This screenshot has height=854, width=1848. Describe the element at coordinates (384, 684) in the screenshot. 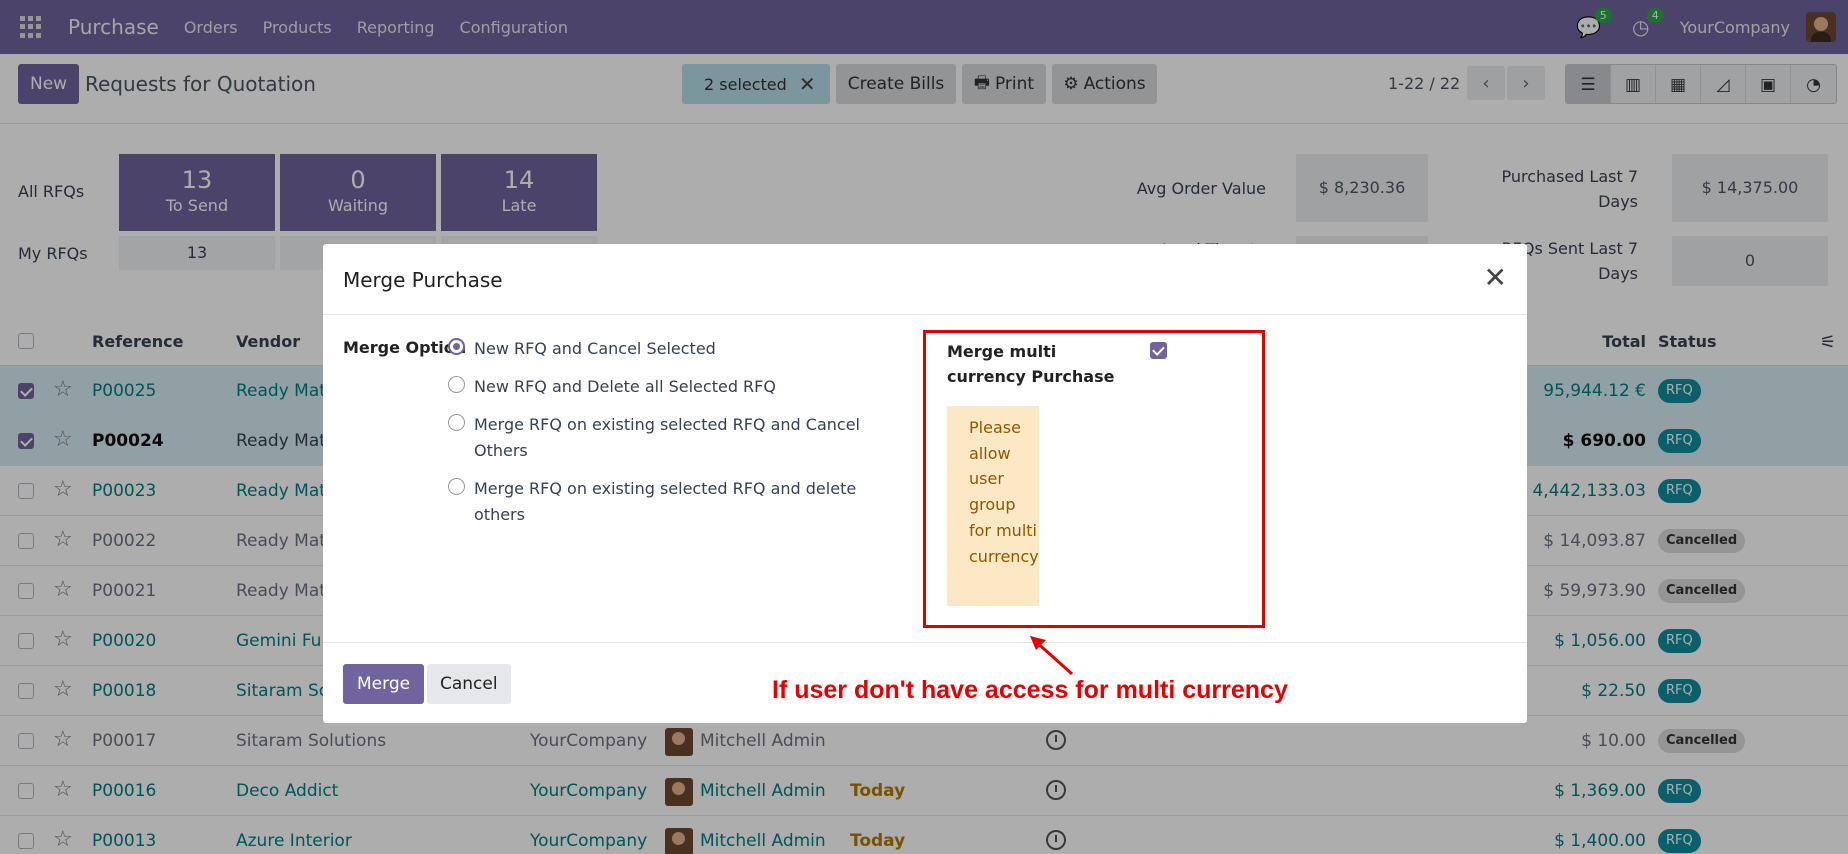

I see `merge-button: Merge` at that location.